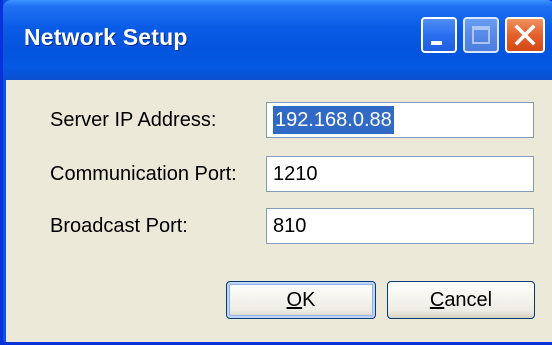 This screenshot has height=345, width=552. Describe the element at coordinates (437, 300) in the screenshot. I see `cancel-mnemonic: C` at that location.